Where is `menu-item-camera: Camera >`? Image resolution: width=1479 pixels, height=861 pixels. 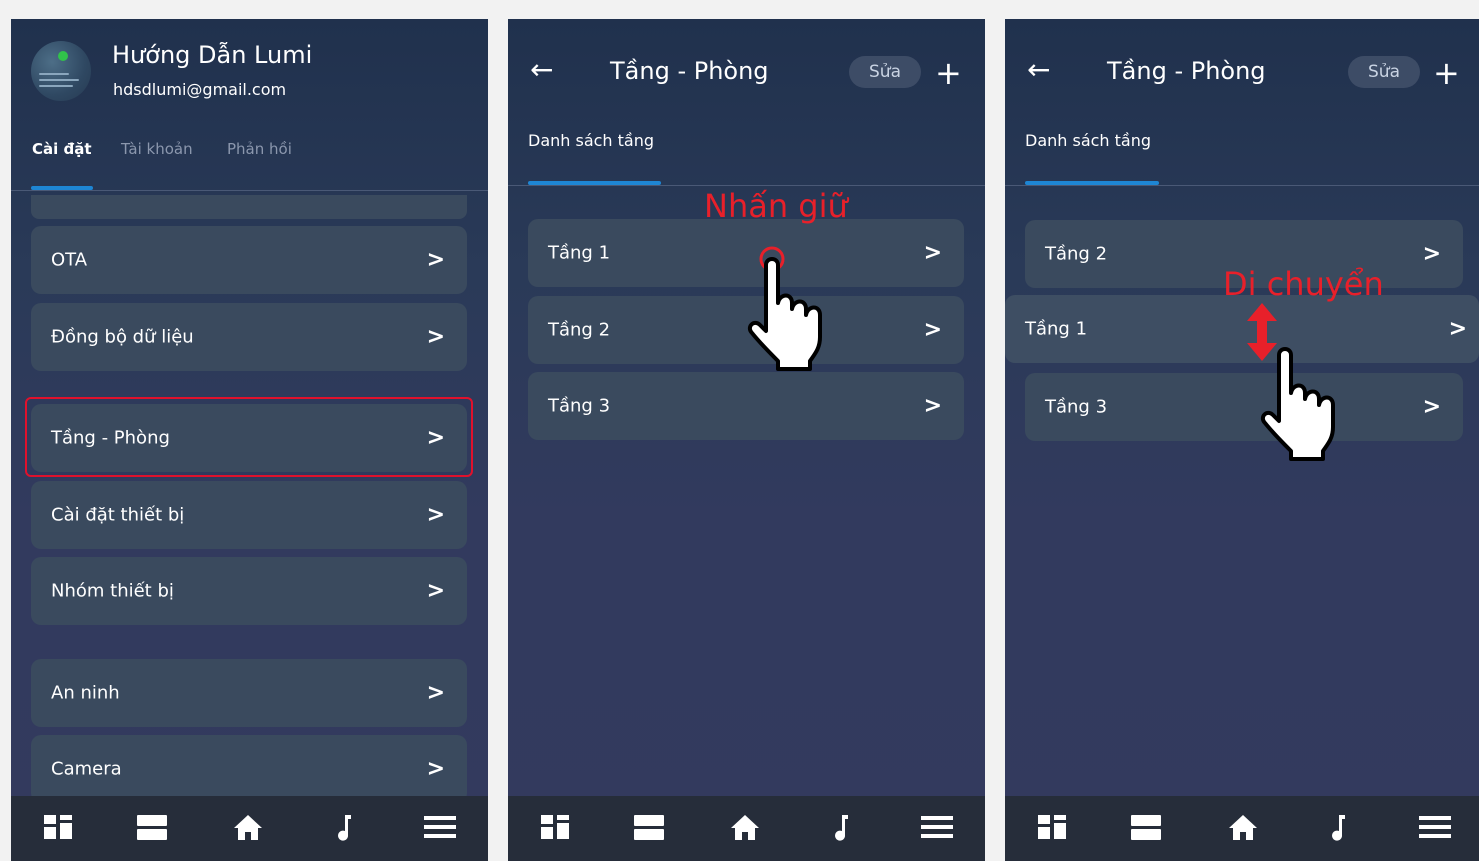
menu-item-camera: Camera > is located at coordinates (249, 769).